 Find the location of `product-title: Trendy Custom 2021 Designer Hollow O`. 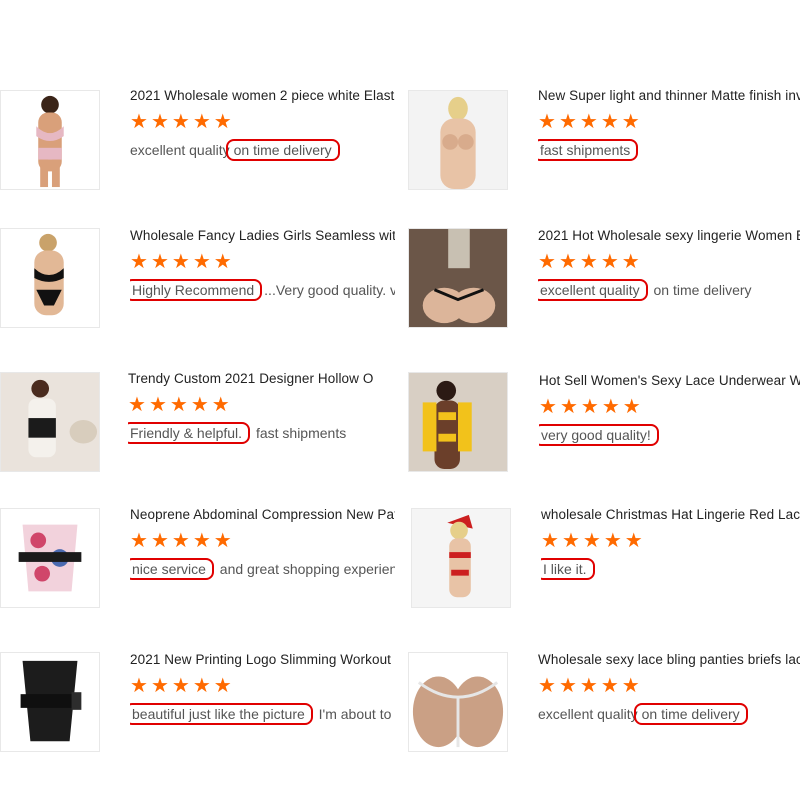

product-title: Trendy Custom 2021 Designer Hollow O is located at coordinates (261, 379).